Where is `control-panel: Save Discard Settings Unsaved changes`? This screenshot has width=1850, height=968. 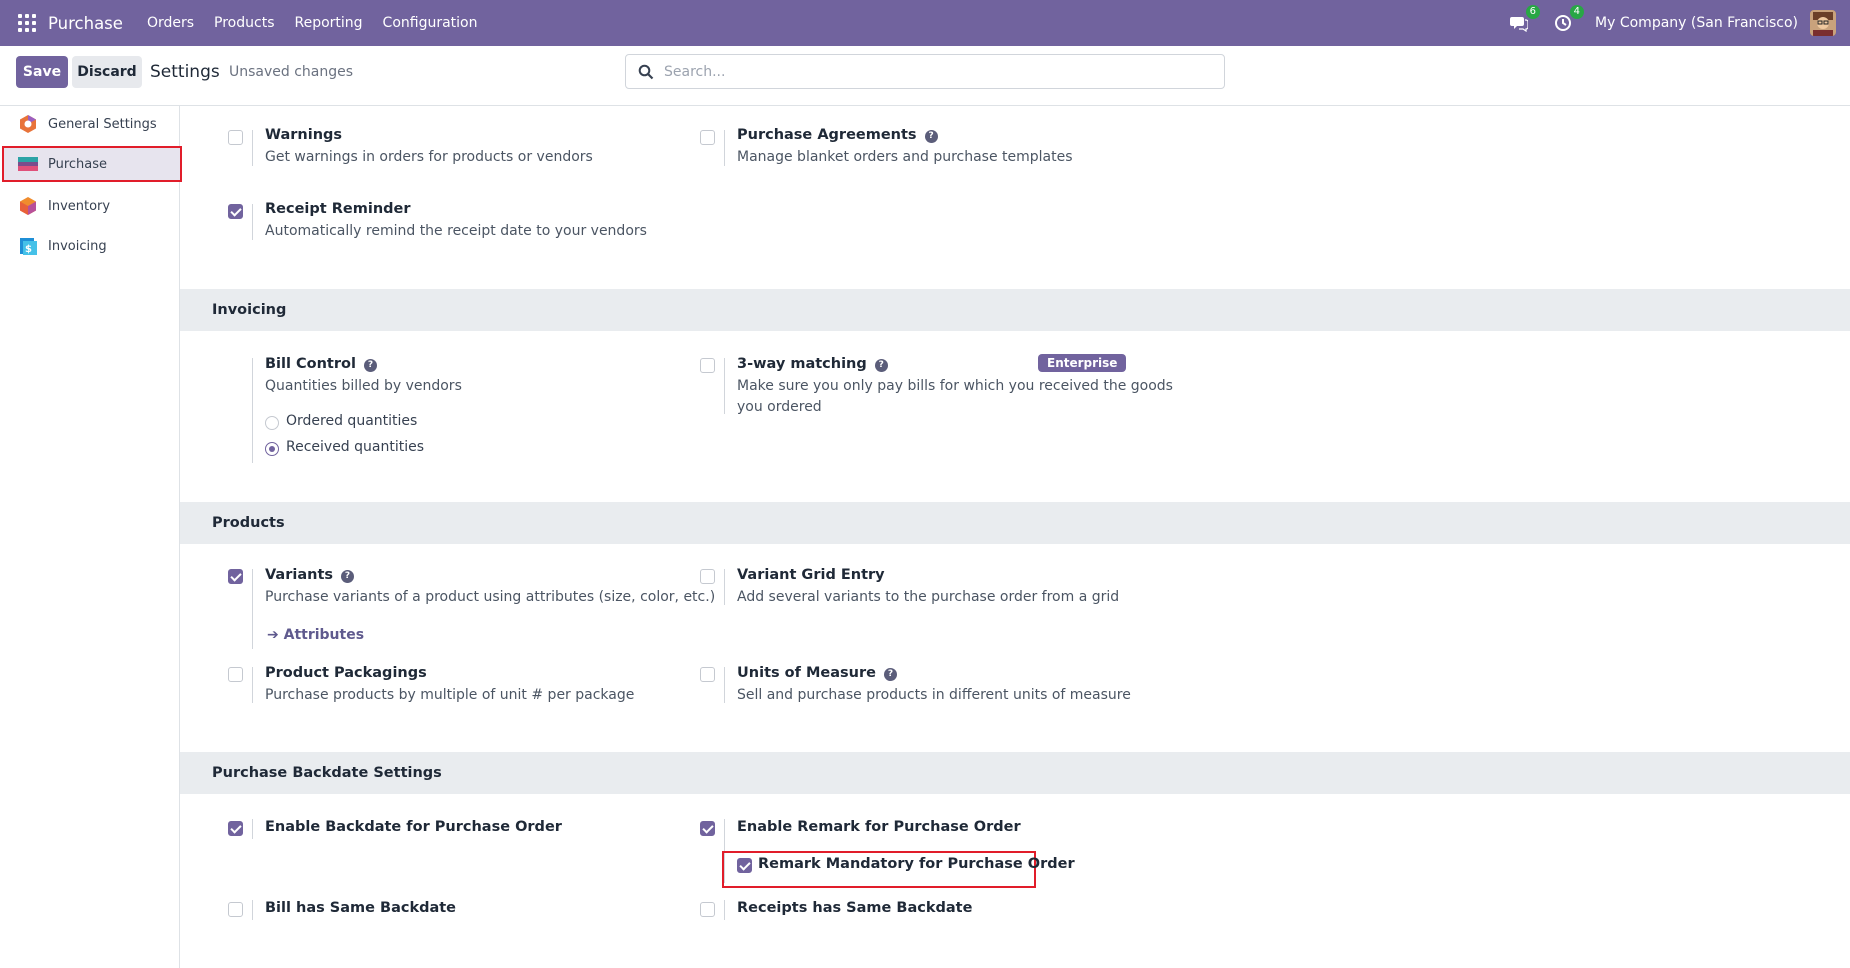
control-panel: Save Discard Settings Unsaved changes is located at coordinates (925, 76).